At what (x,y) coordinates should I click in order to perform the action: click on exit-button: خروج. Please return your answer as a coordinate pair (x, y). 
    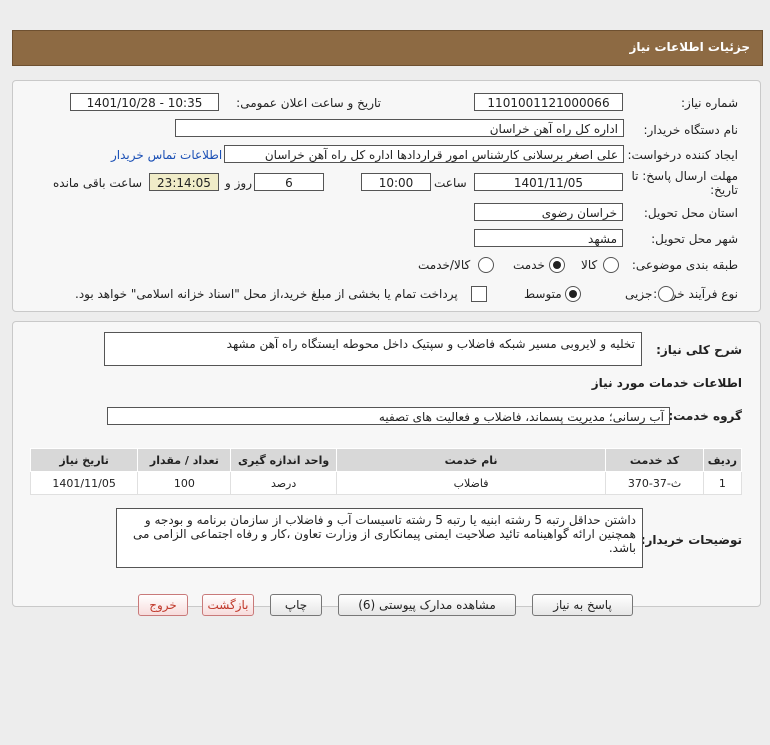
    Looking at the image, I should click on (163, 605).